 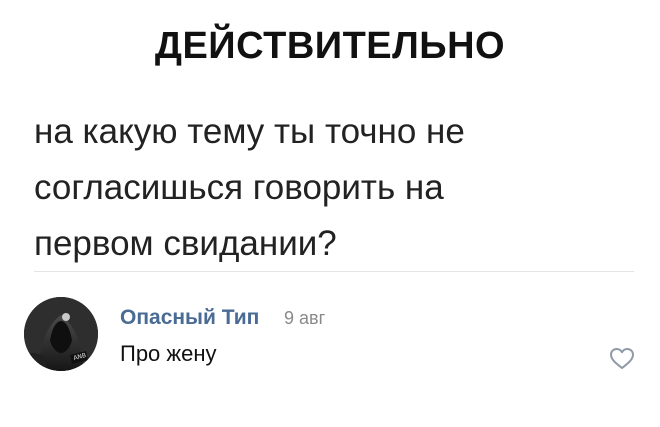 I want to click on comment-date: 9 авг, so click(x=305, y=318).